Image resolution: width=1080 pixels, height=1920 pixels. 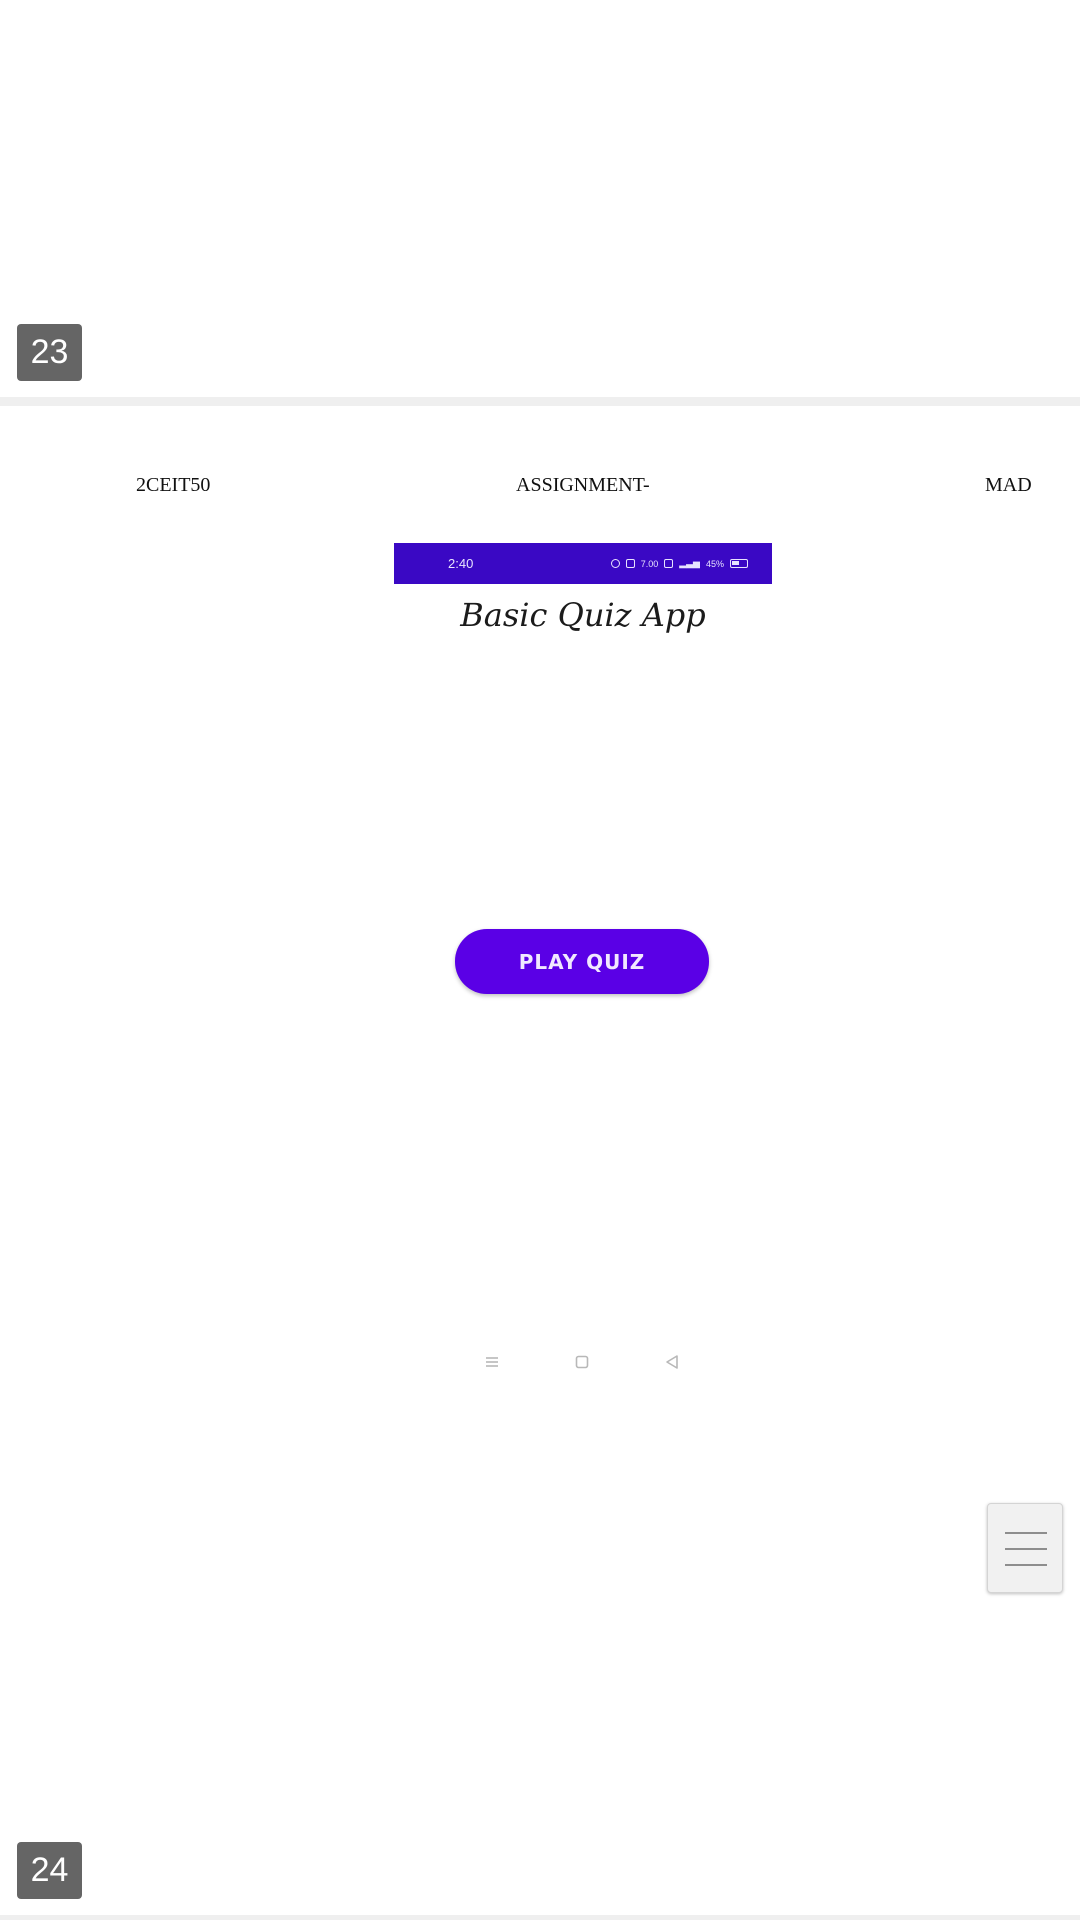 I want to click on battery-percent: 45%, so click(x=714, y=563).